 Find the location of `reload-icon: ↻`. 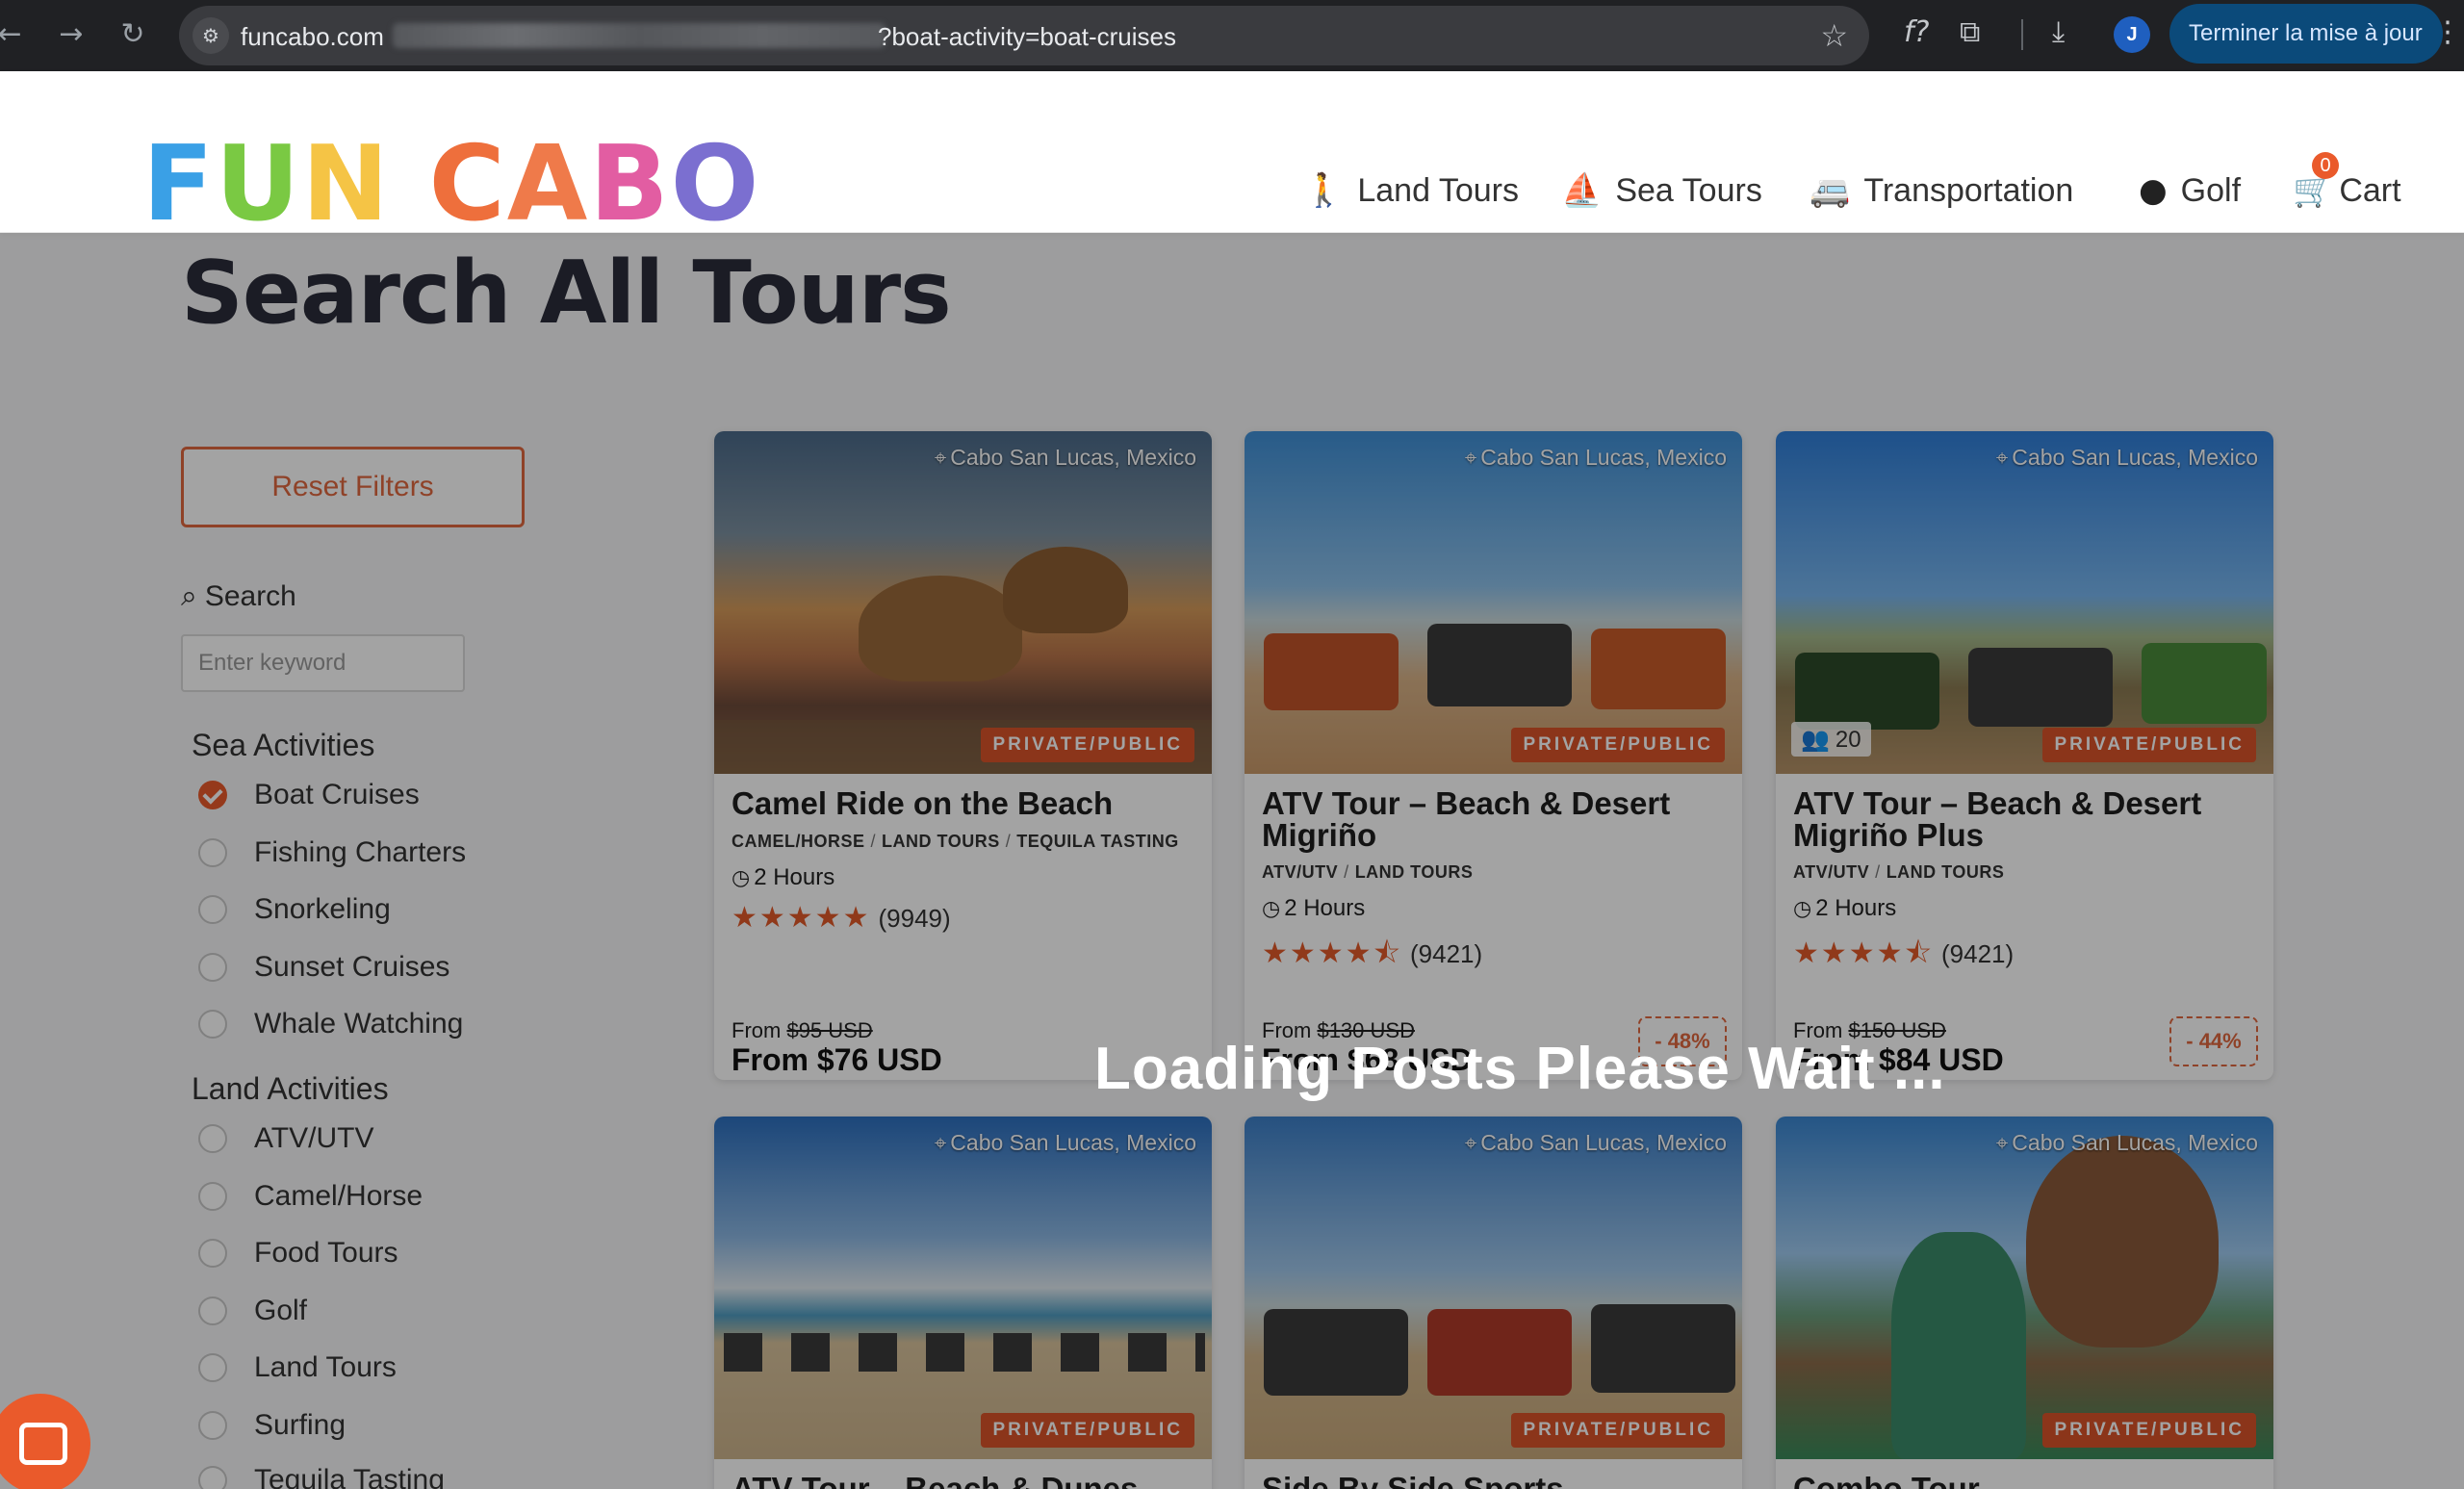

reload-icon: ↻ is located at coordinates (133, 35).